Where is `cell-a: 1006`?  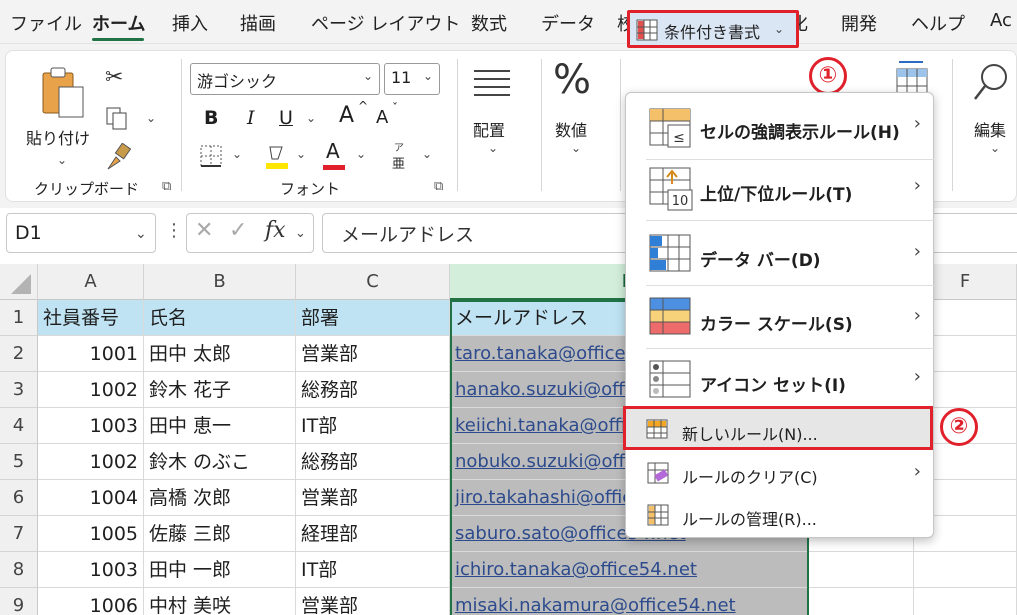 cell-a: 1006 is located at coordinates (91, 601).